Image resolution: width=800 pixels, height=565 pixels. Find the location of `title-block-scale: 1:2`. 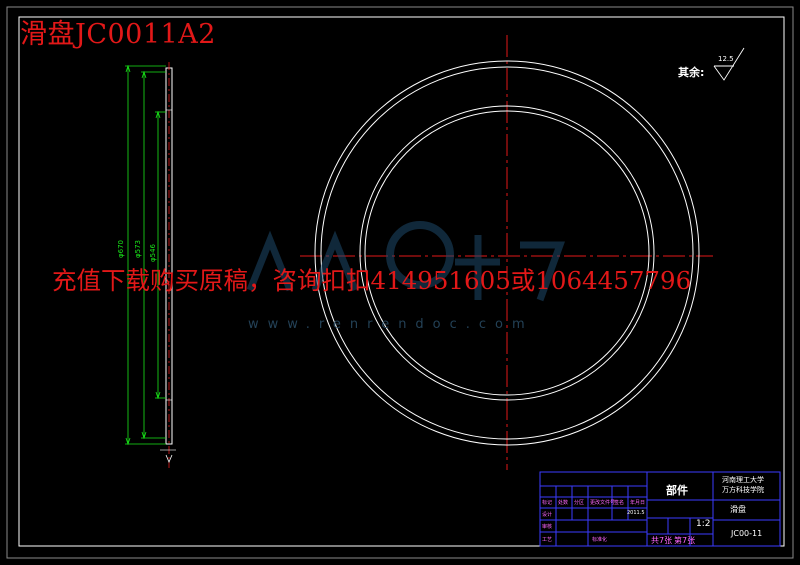

title-block-scale: 1:2 is located at coordinates (703, 524).